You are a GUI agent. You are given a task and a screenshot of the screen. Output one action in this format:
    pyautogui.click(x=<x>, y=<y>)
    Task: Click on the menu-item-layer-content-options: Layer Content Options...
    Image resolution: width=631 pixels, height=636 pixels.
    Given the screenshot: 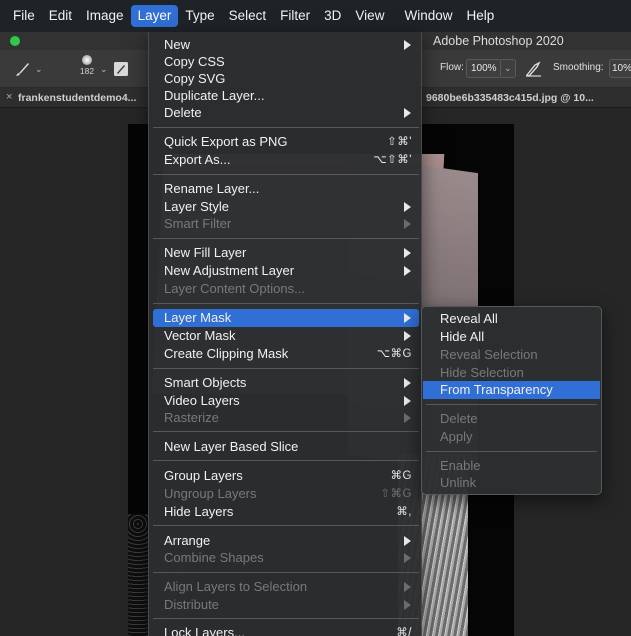 What is the action you would take?
    pyautogui.click(x=286, y=289)
    